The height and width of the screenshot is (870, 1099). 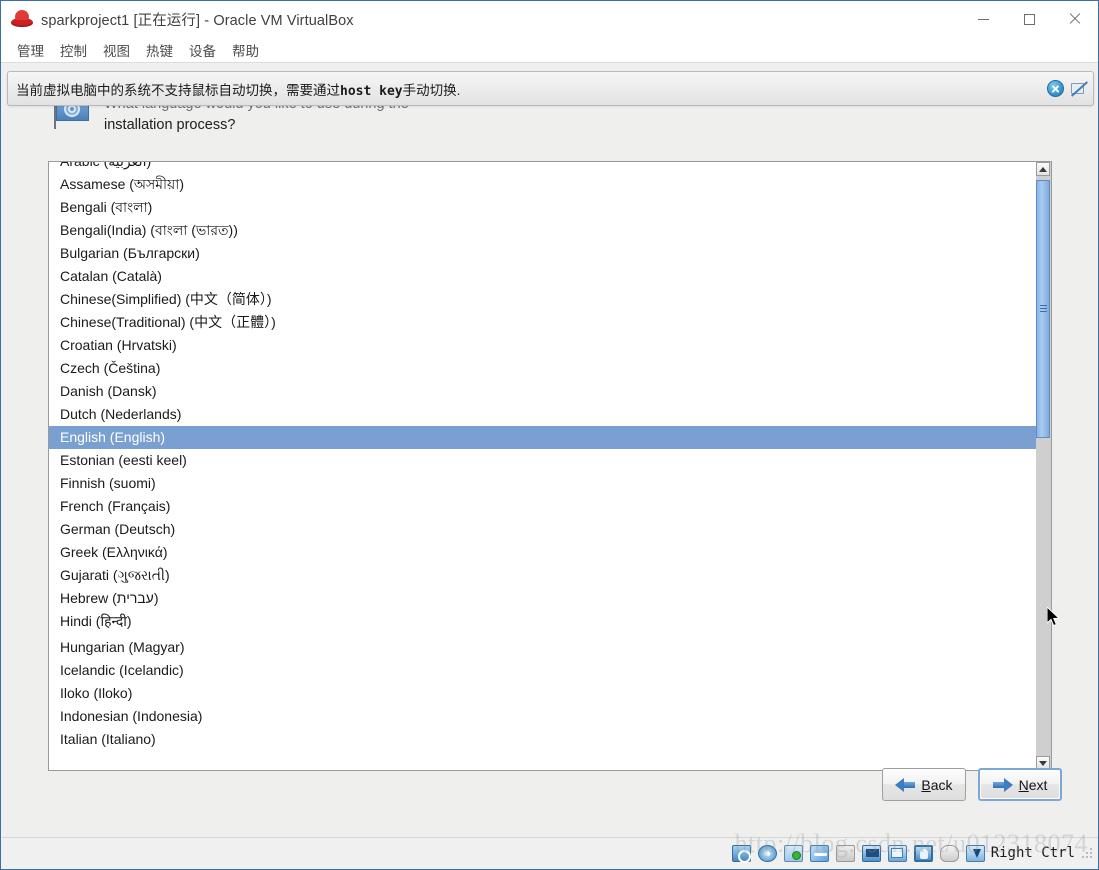 What do you see at coordinates (858, 853) in the screenshot?
I see `device-indicators` at bounding box center [858, 853].